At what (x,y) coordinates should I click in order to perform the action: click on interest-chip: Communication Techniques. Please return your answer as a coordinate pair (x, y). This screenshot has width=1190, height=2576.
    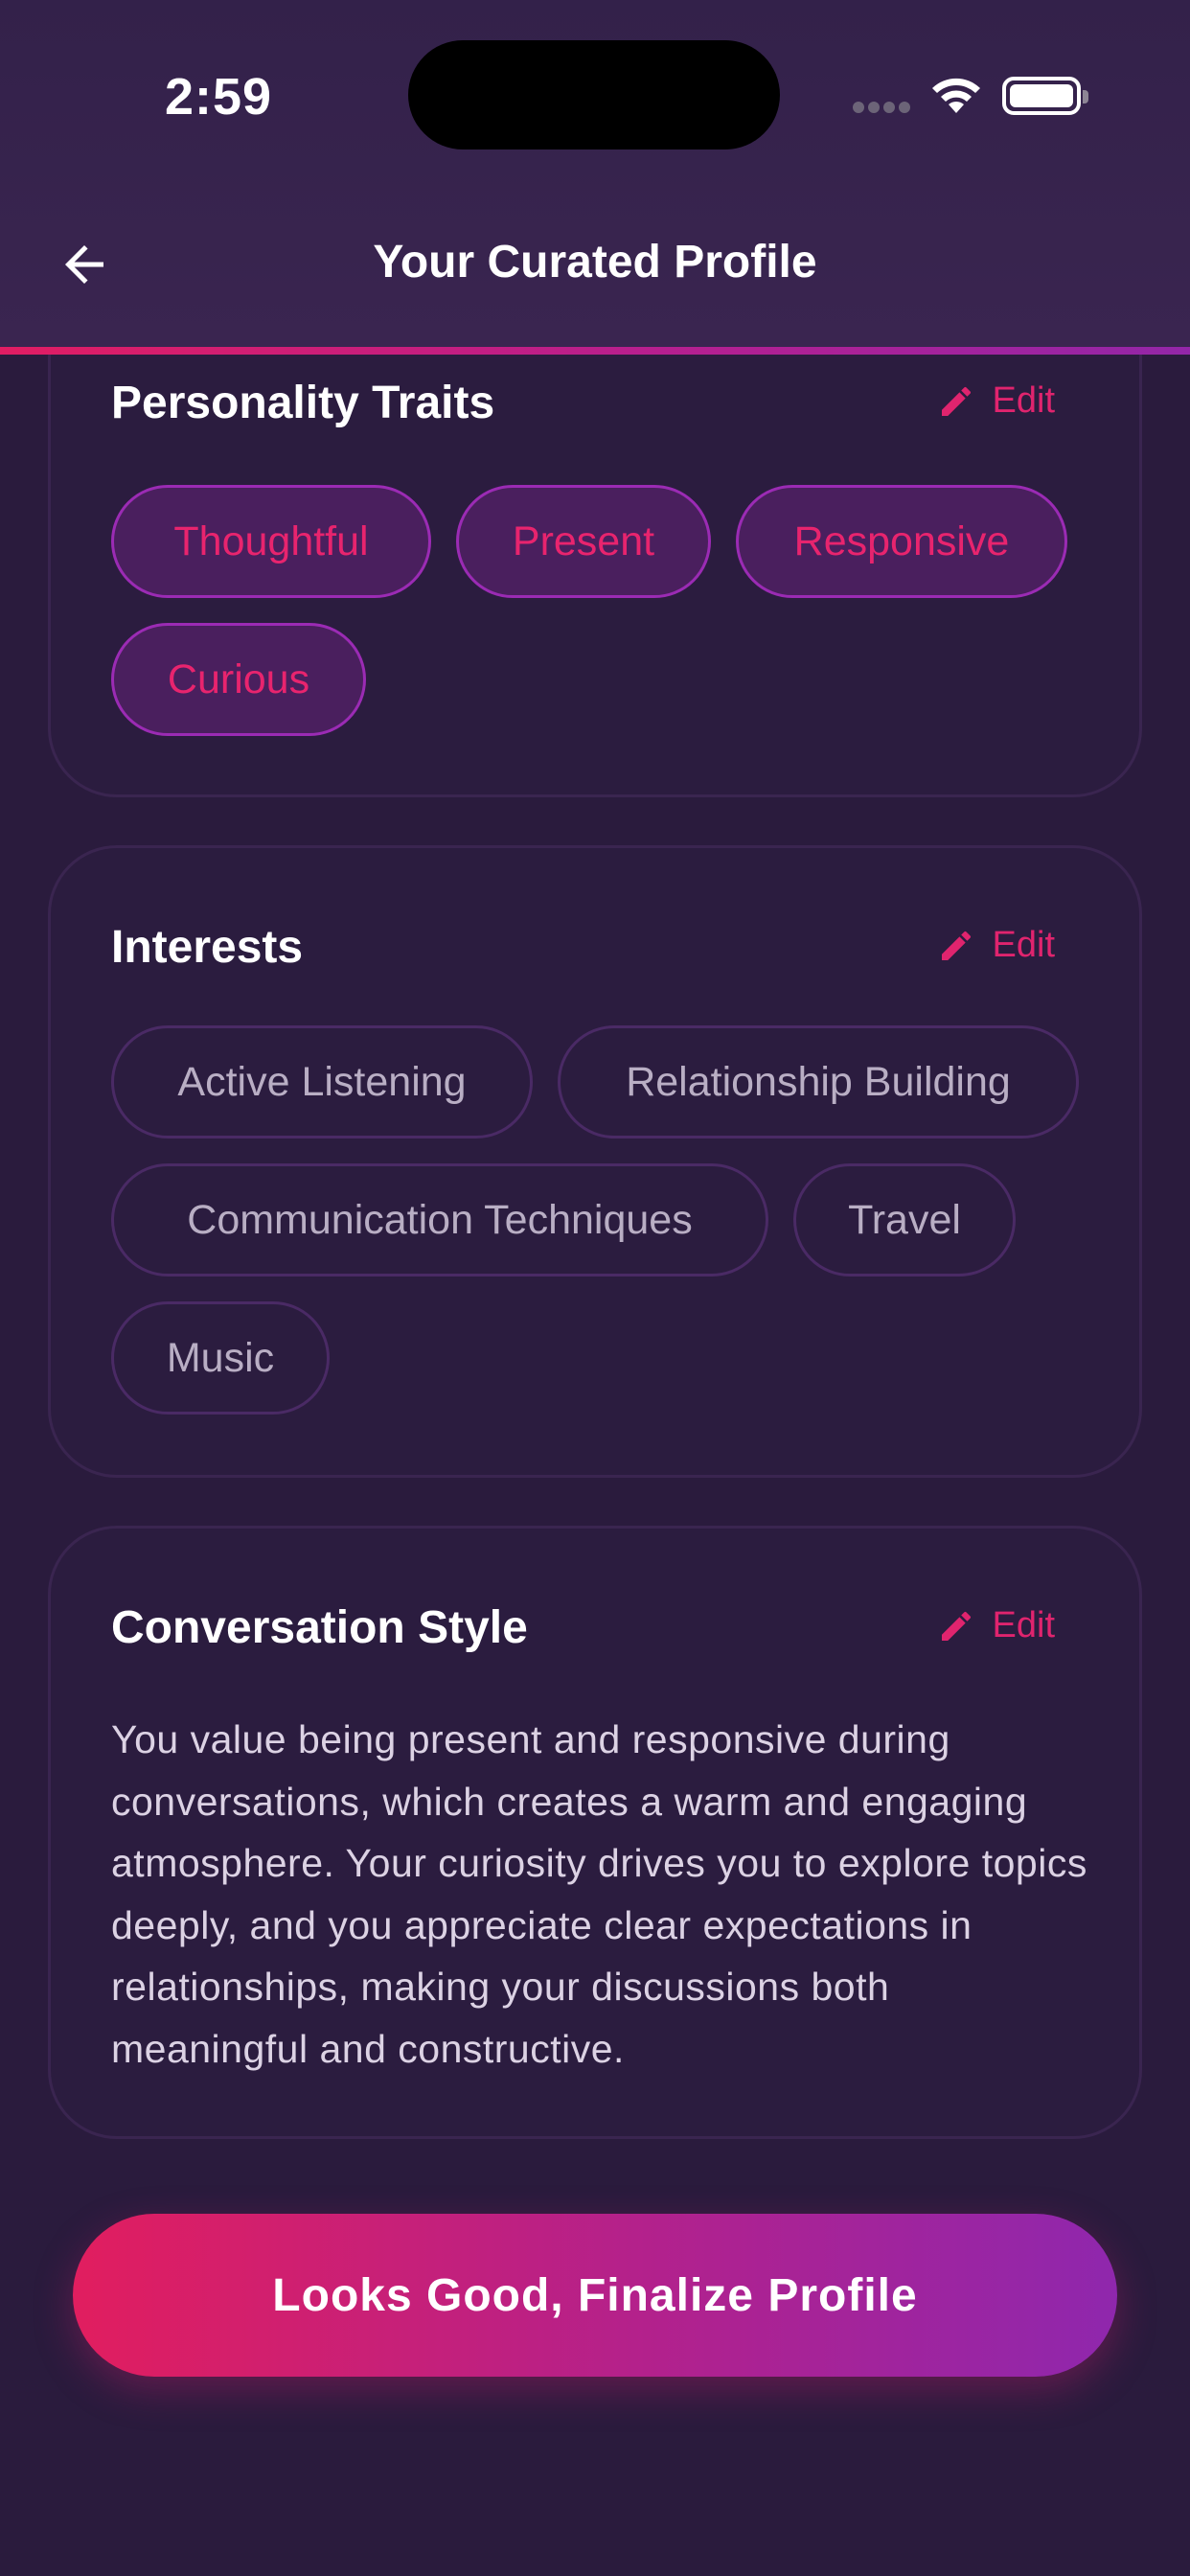
    Looking at the image, I should click on (440, 1219).